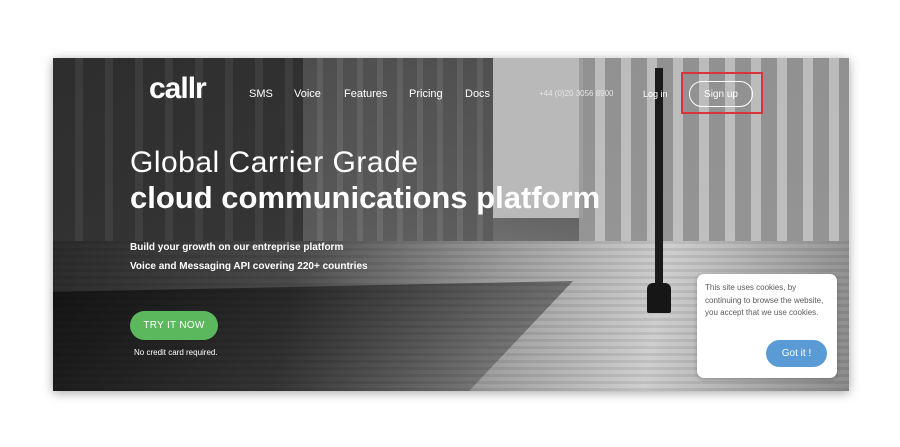 The height and width of the screenshot is (447, 900). Describe the element at coordinates (178, 89) in the screenshot. I see `callr-logo: callr` at that location.